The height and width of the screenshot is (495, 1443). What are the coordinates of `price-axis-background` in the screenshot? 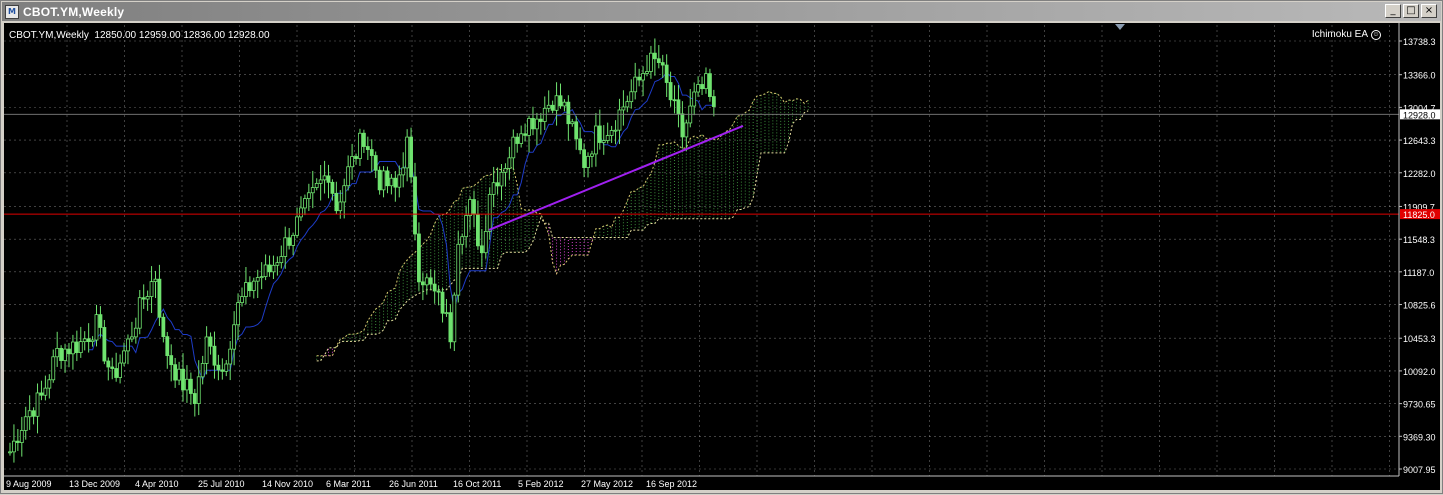 It's located at (1419, 256).